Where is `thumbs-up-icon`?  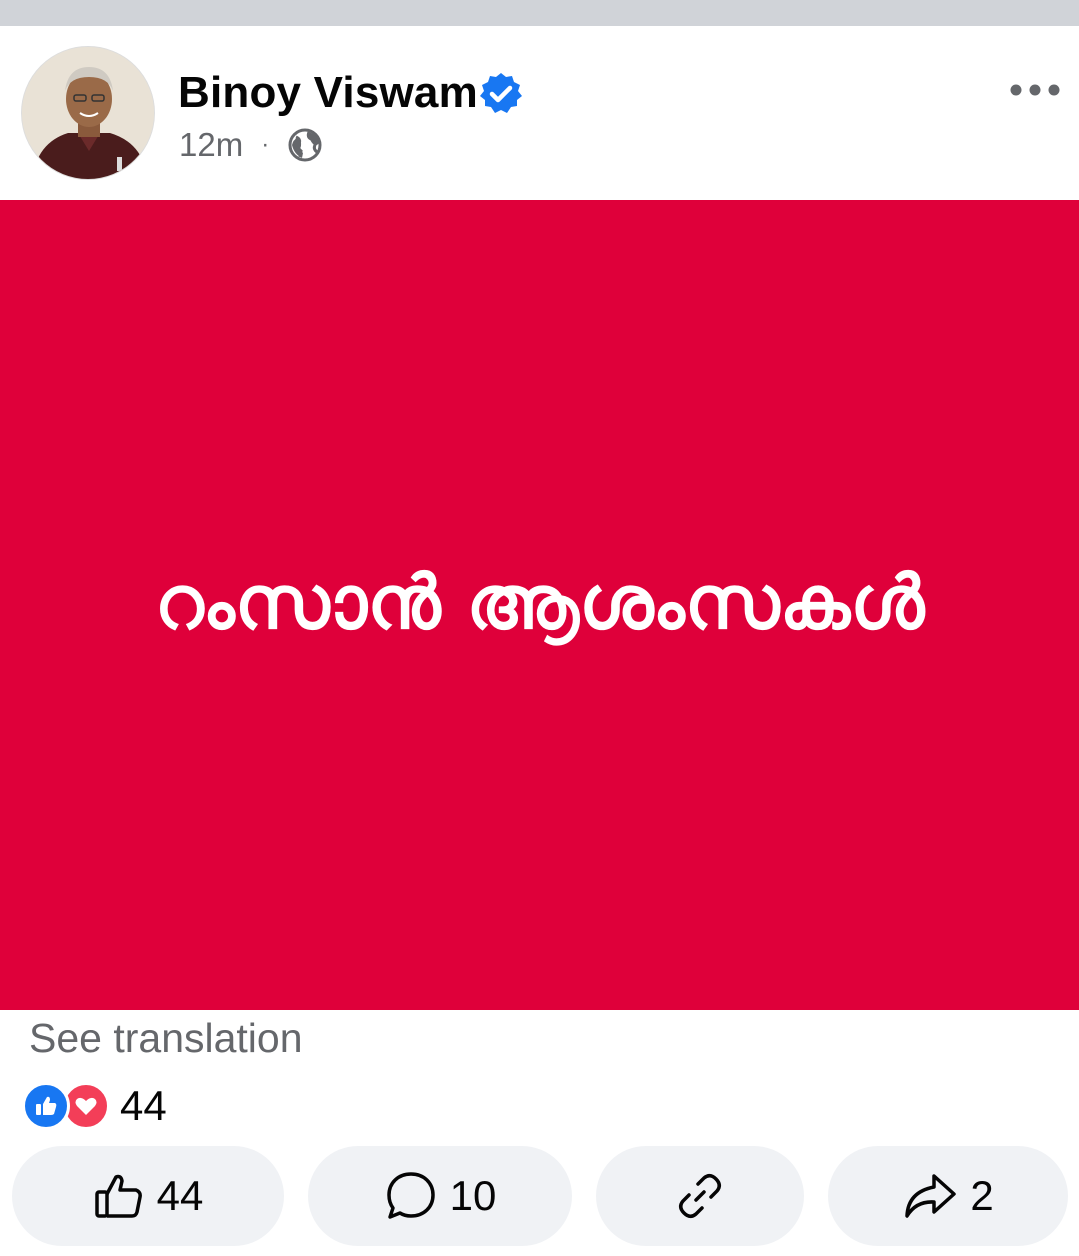
thumbs-up-icon is located at coordinates (118, 1196).